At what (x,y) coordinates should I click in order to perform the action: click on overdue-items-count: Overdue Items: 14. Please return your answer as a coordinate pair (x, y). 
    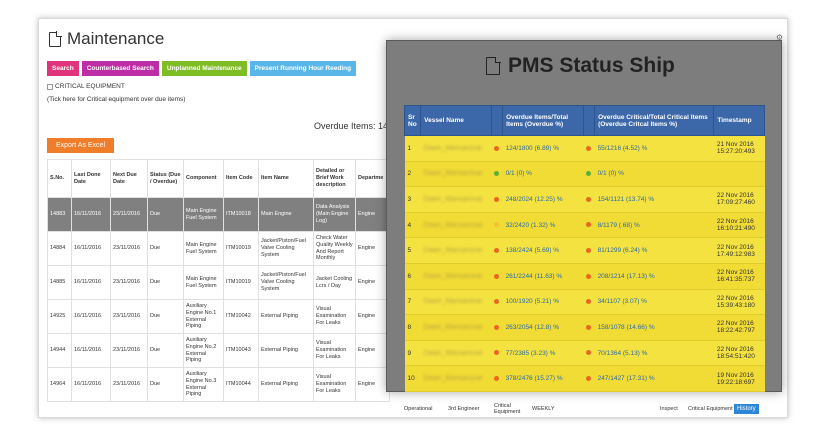
    Looking at the image, I should click on (351, 126).